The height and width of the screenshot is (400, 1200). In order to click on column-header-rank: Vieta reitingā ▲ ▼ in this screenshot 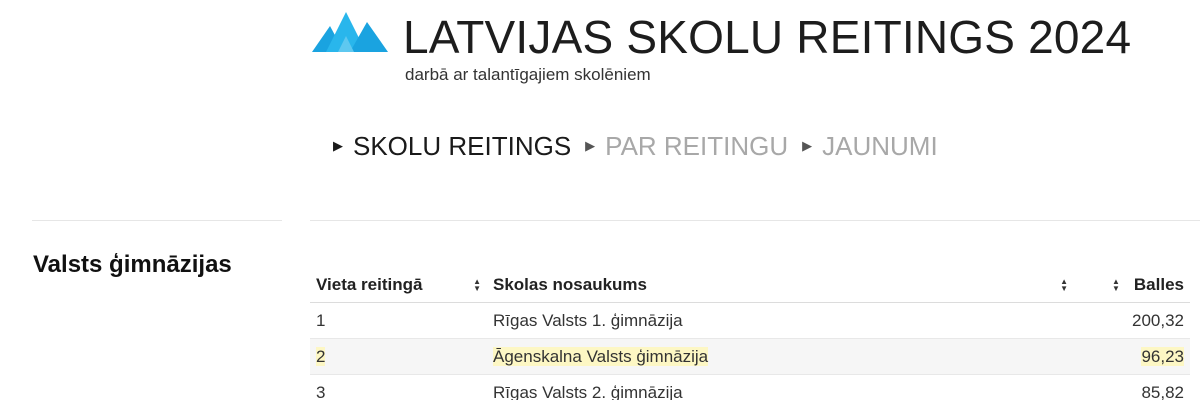, I will do `click(398, 285)`.